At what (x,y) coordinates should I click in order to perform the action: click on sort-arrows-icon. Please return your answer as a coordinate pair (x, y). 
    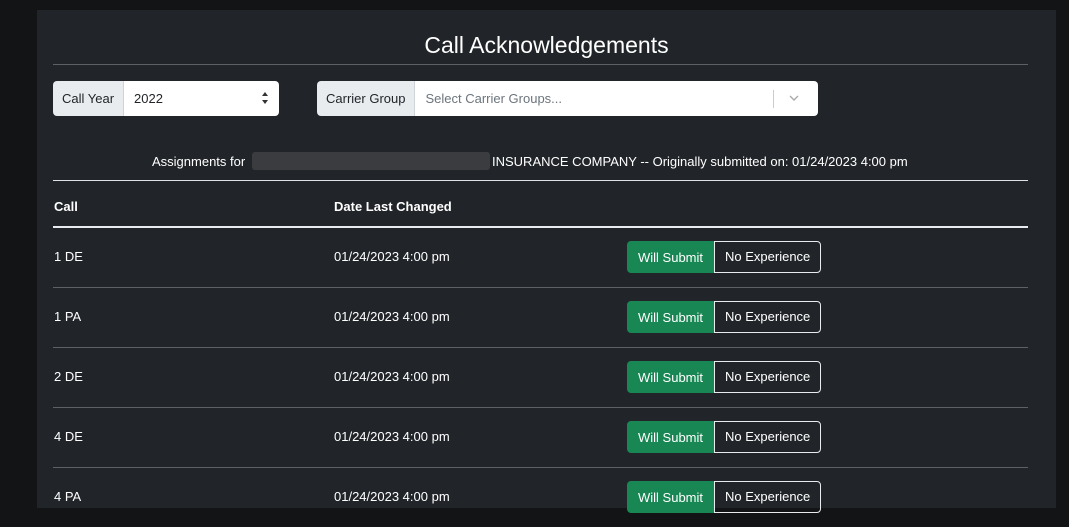
    Looking at the image, I should click on (265, 98).